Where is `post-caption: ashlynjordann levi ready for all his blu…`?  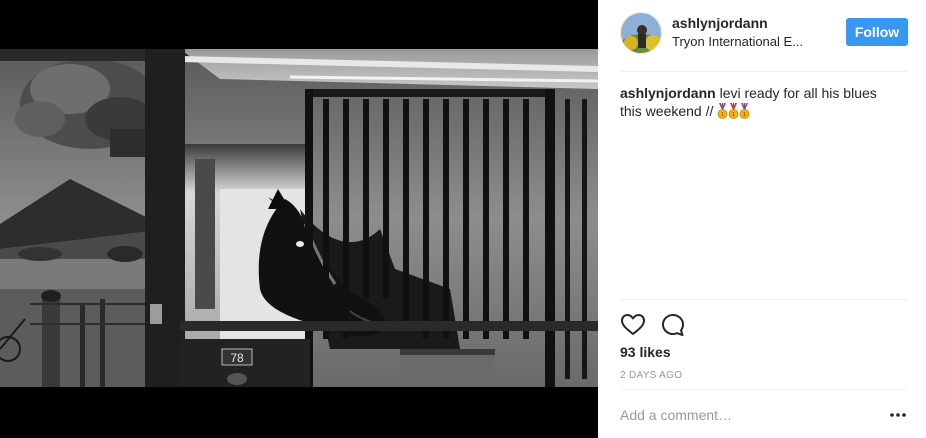 post-caption: ashlynjordann levi ready for all his blu… is located at coordinates (760, 102).